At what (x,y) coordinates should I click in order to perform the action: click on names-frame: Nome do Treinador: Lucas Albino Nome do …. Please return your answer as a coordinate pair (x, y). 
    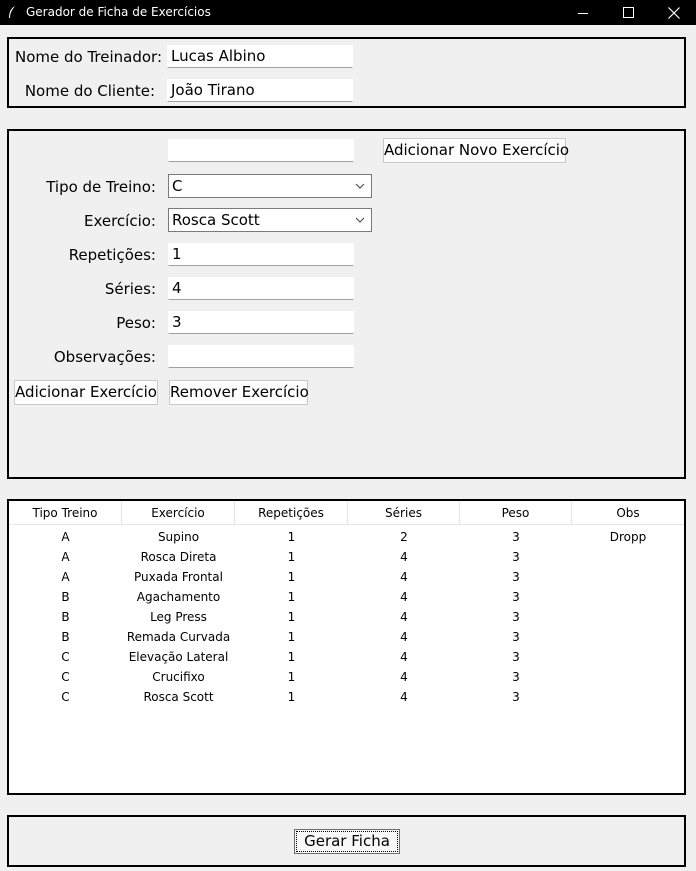
    Looking at the image, I should click on (346, 72).